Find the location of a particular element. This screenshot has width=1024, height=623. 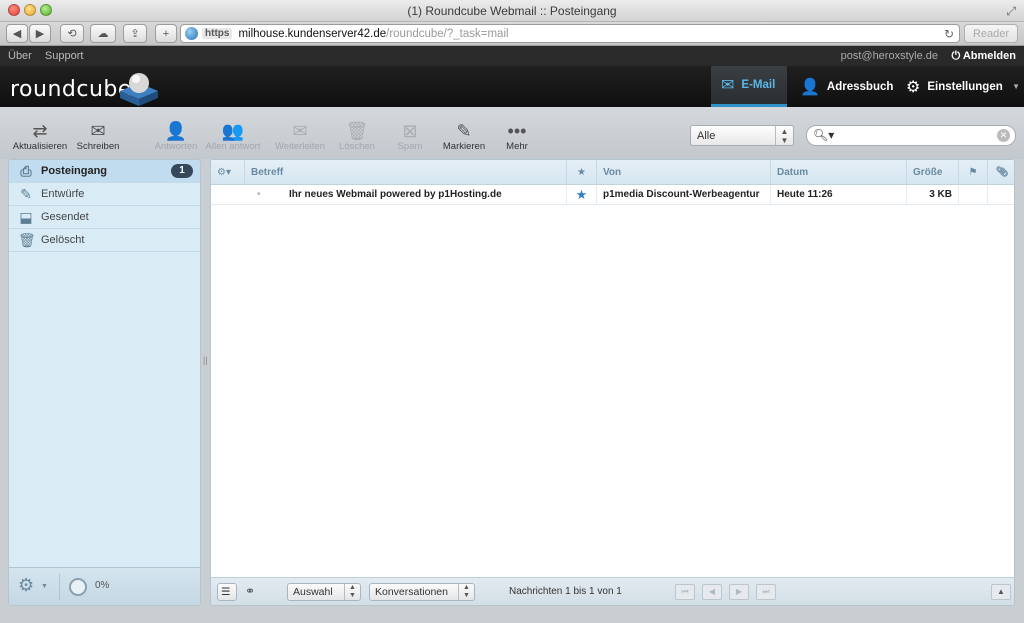

spam-icon: ⊠ is located at coordinates (410, 131).